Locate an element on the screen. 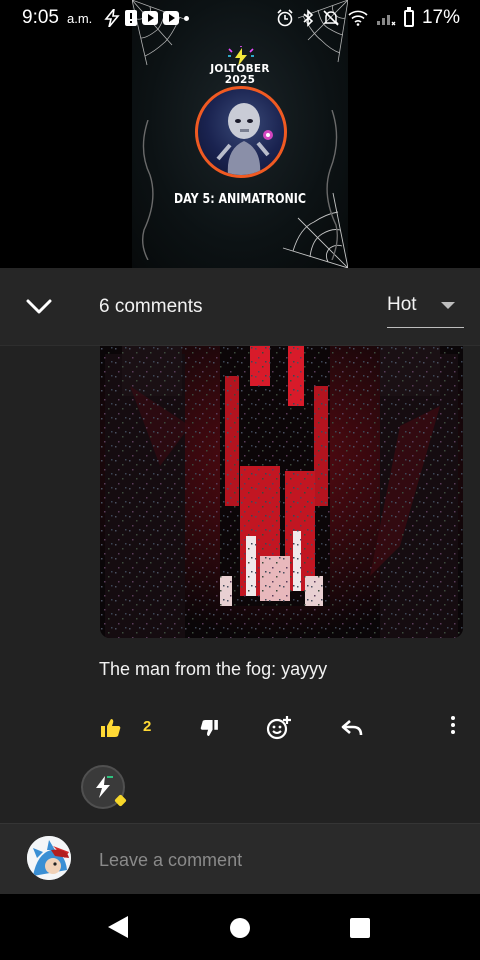 This screenshot has width=480, height=960. animatronic-portrait is located at coordinates (241, 132).